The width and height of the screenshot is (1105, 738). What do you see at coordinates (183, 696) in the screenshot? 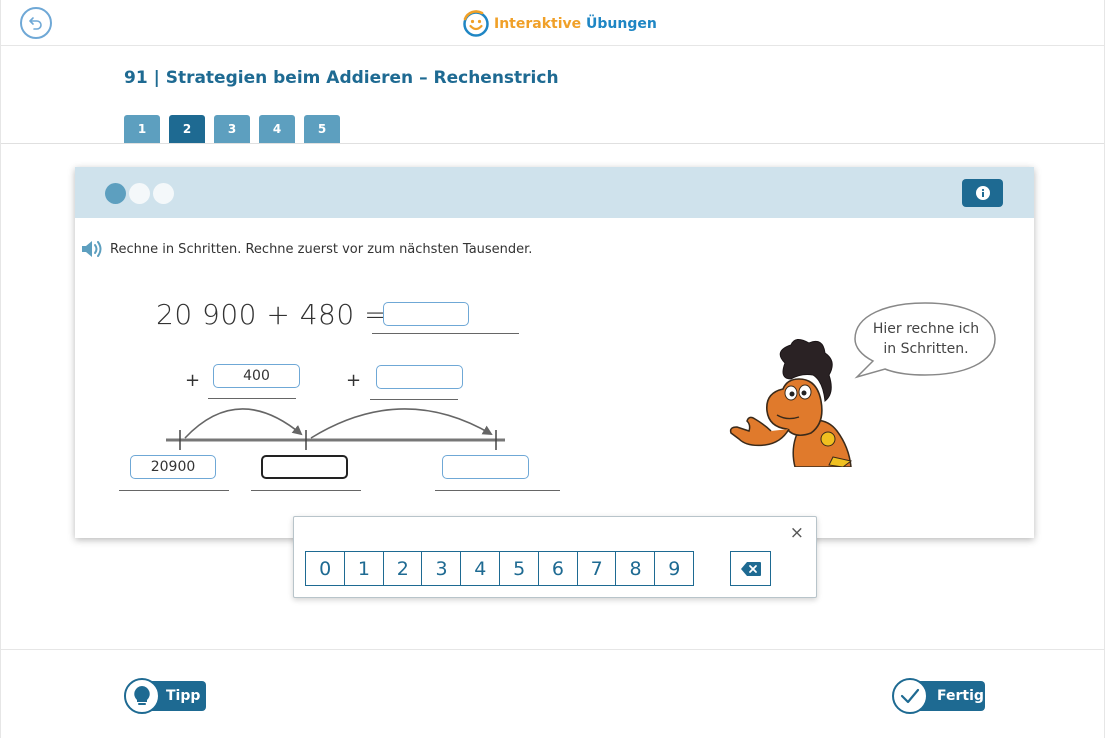
I see `tip-label: Tipp` at bounding box center [183, 696].